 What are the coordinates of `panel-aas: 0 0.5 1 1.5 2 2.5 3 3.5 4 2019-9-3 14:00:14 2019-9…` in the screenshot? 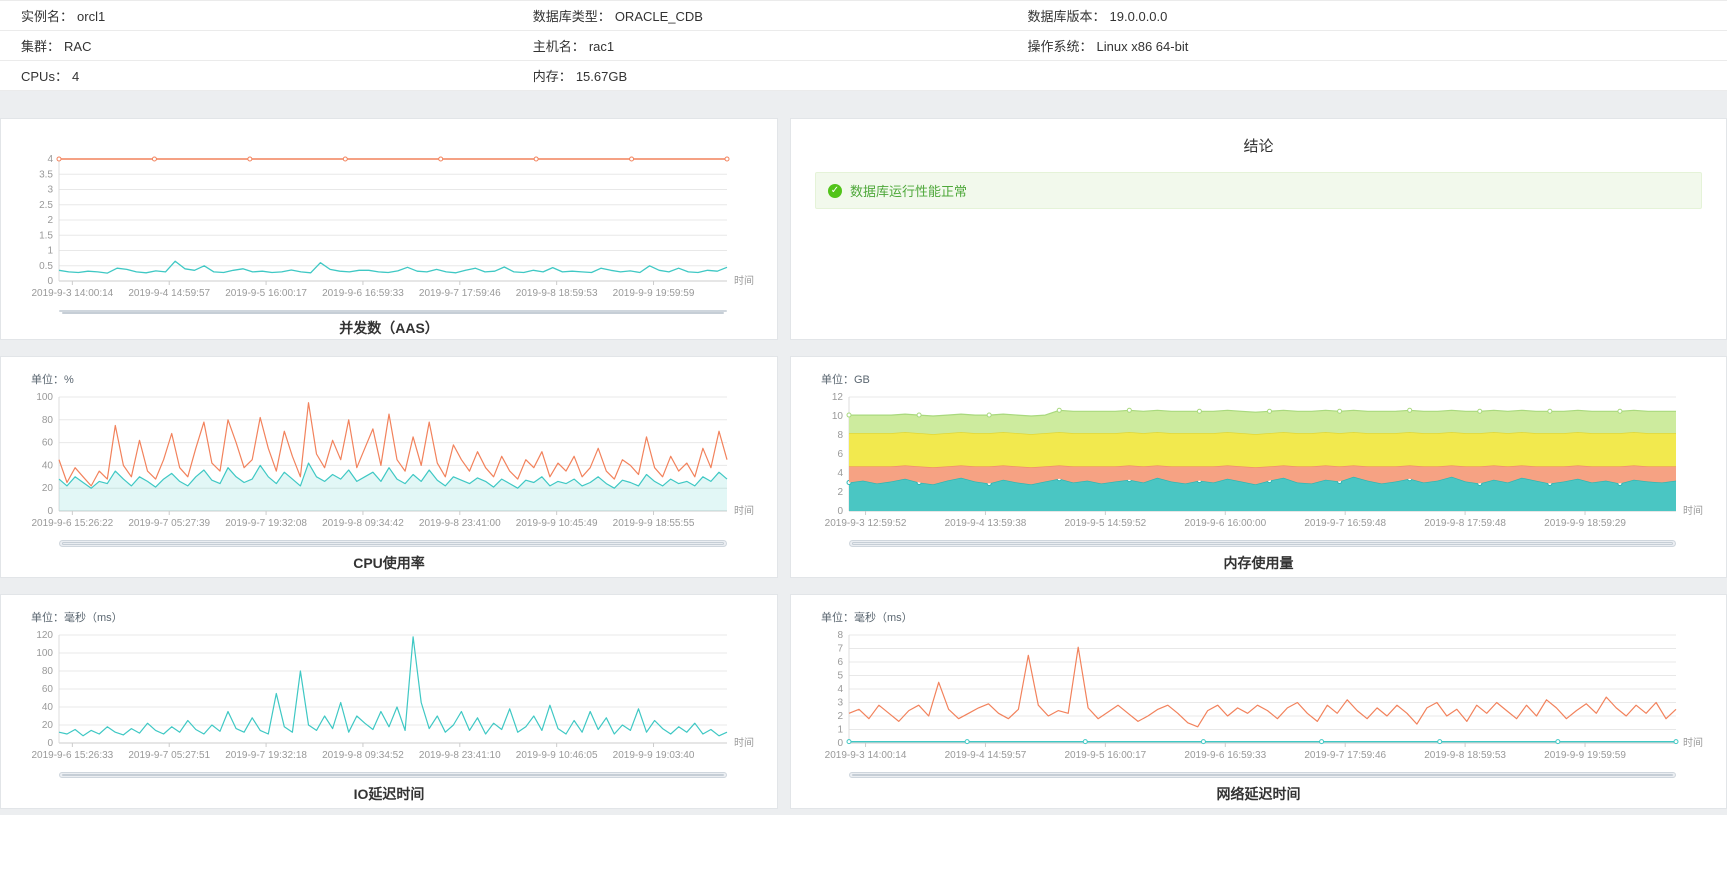 It's located at (389, 229).